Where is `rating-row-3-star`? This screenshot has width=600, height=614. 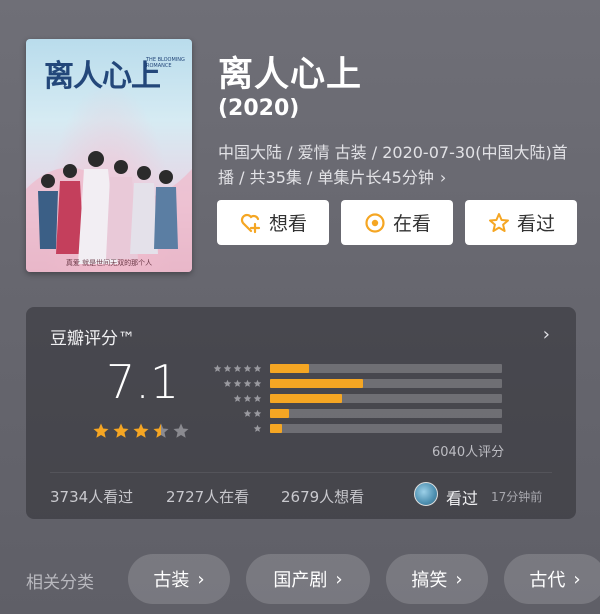
rating-row-3-star is located at coordinates (355, 398).